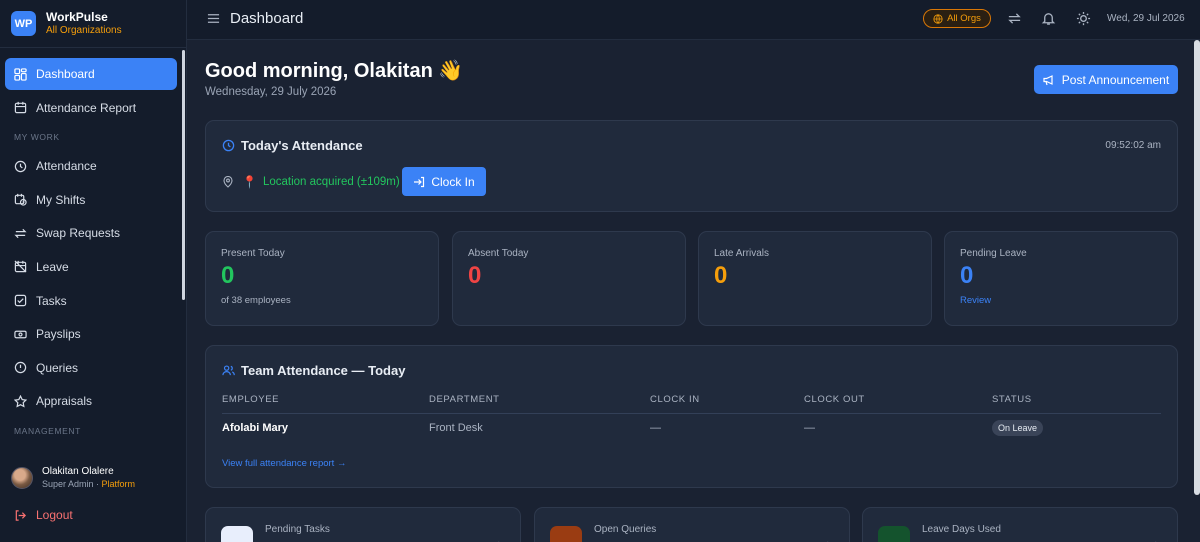  Describe the element at coordinates (993, 253) in the screenshot. I see `stat-label: Pending Leave` at that location.